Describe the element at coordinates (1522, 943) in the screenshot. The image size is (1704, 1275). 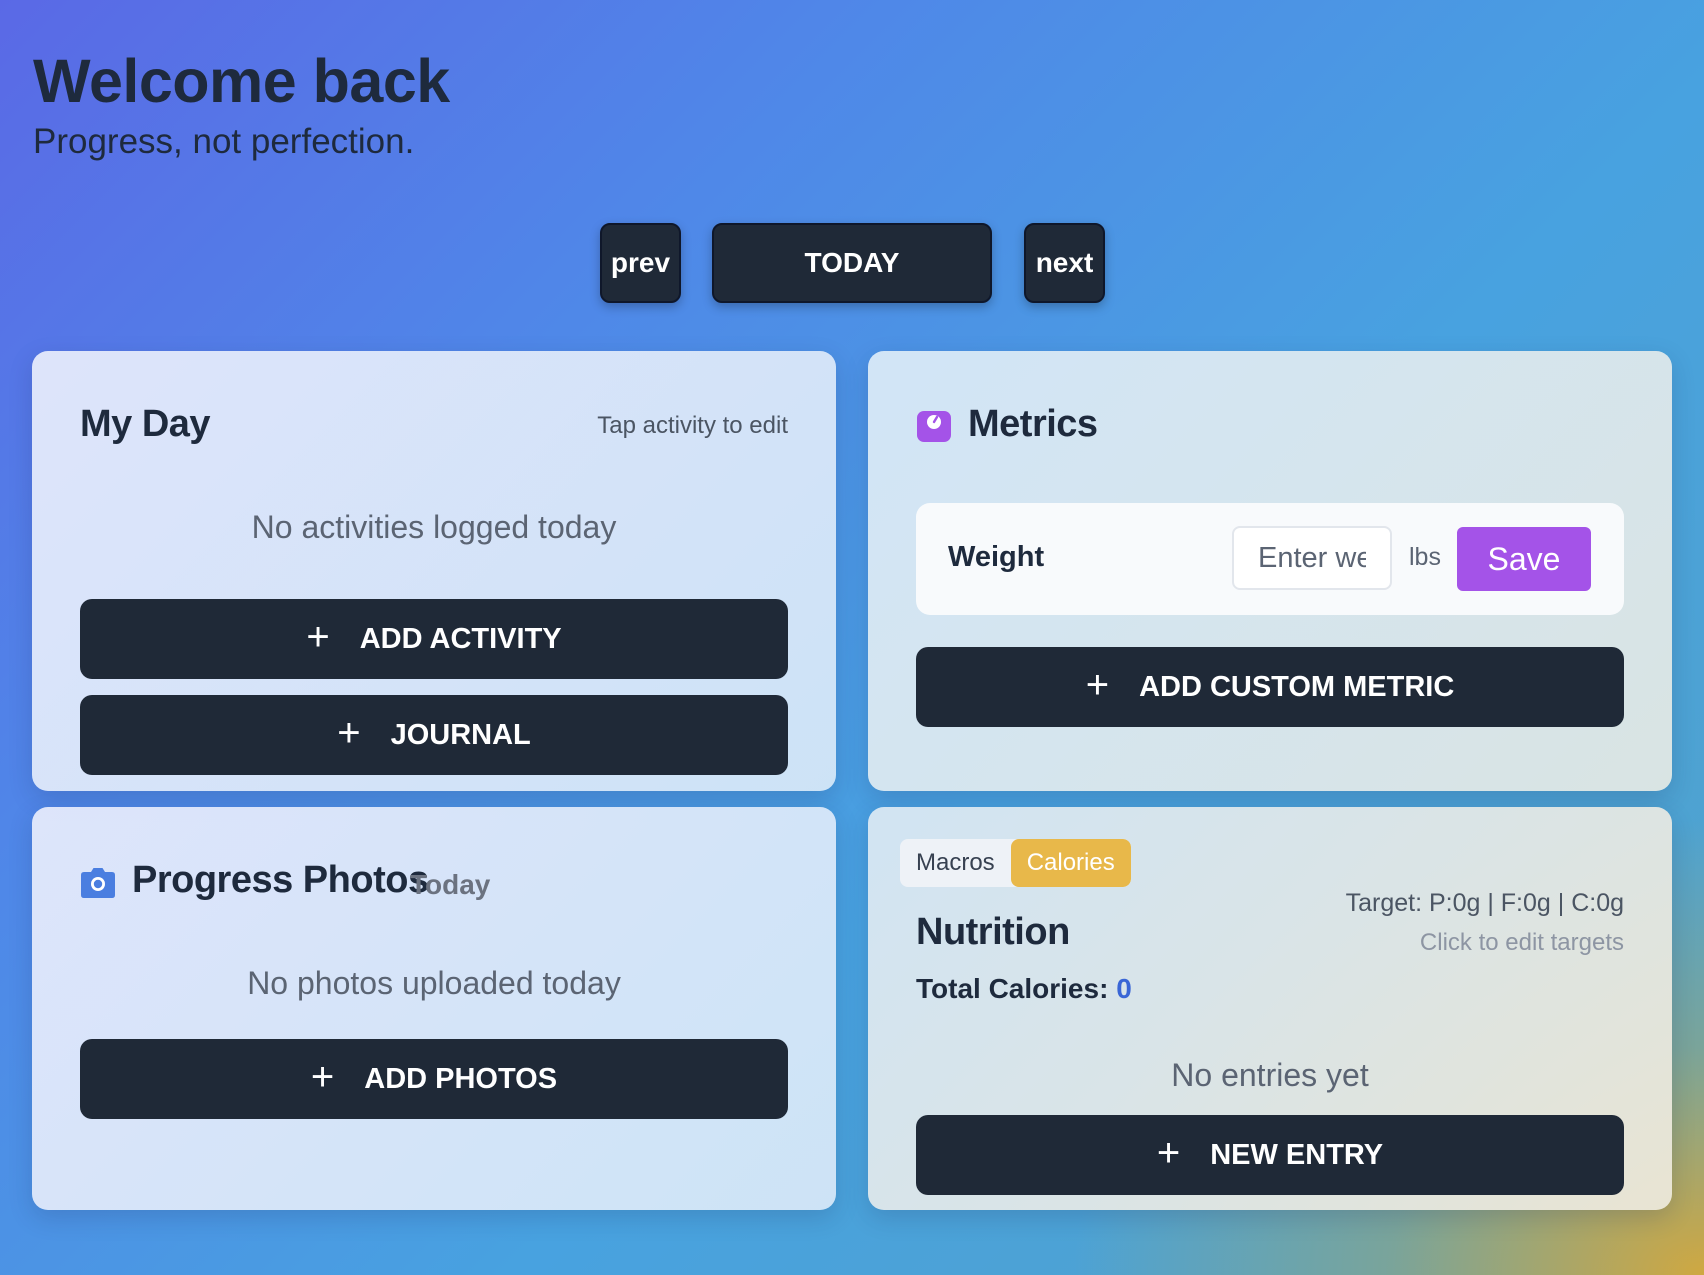
I see `edit-targets-link: Click to edit targets` at that location.